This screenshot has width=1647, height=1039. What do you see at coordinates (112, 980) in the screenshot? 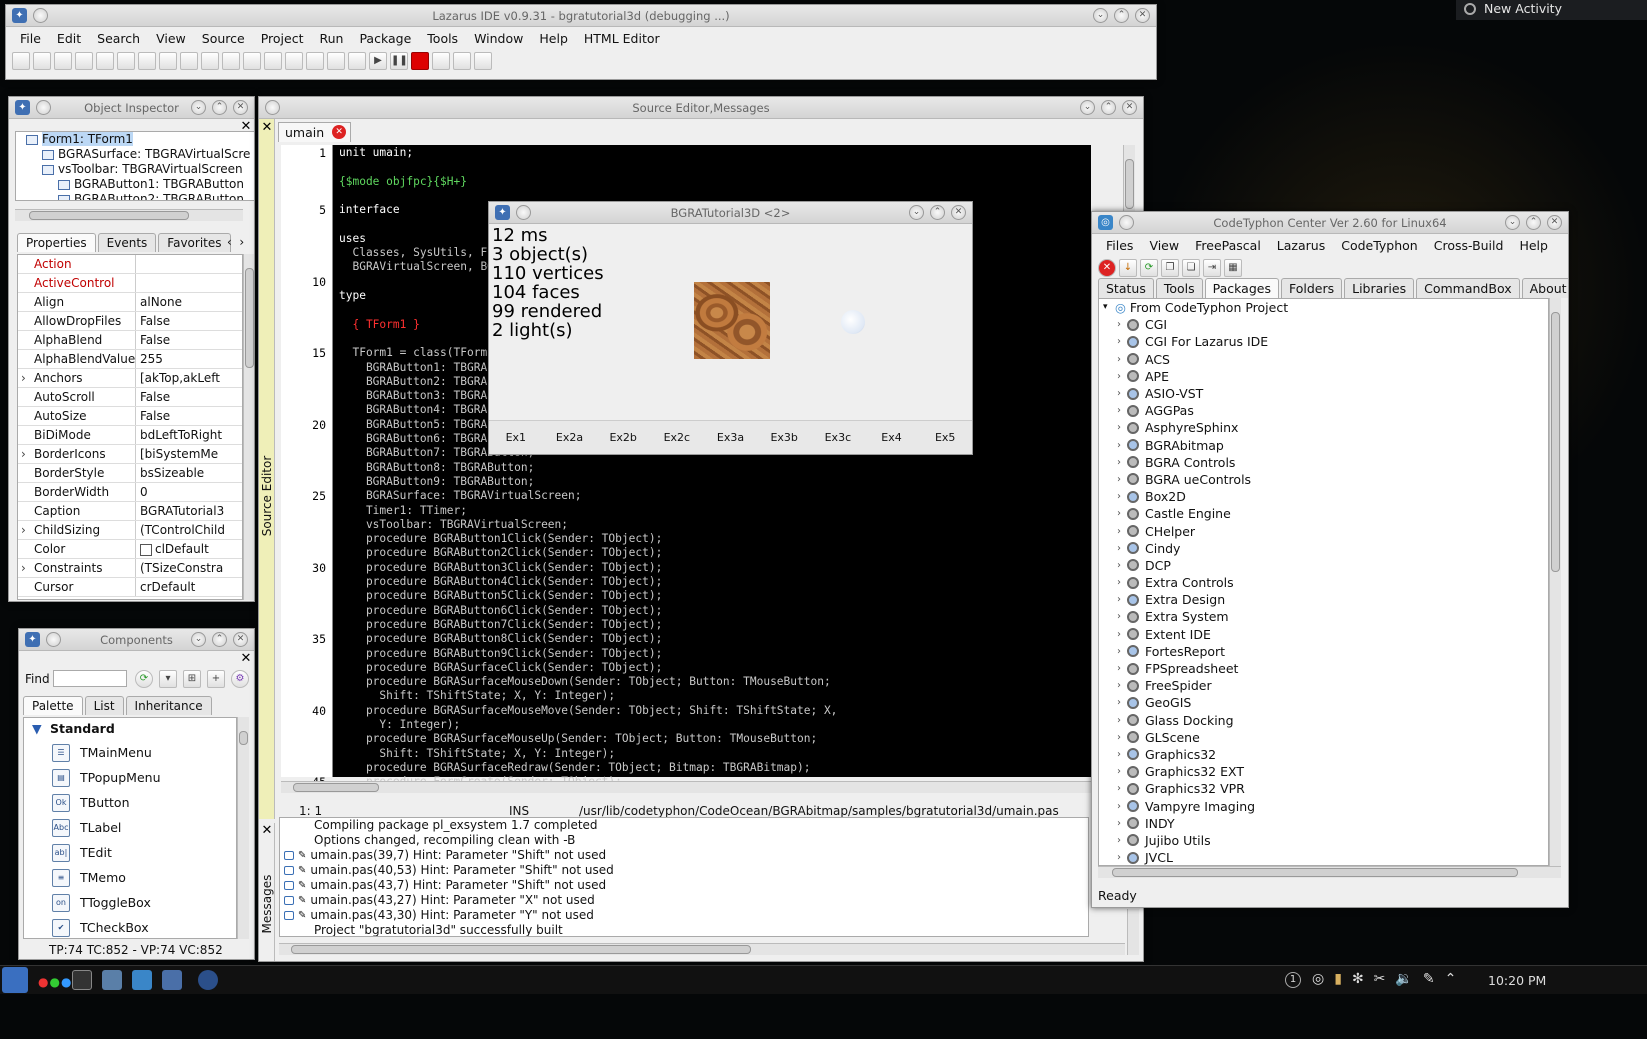
I see `file-manager-icon` at bounding box center [112, 980].